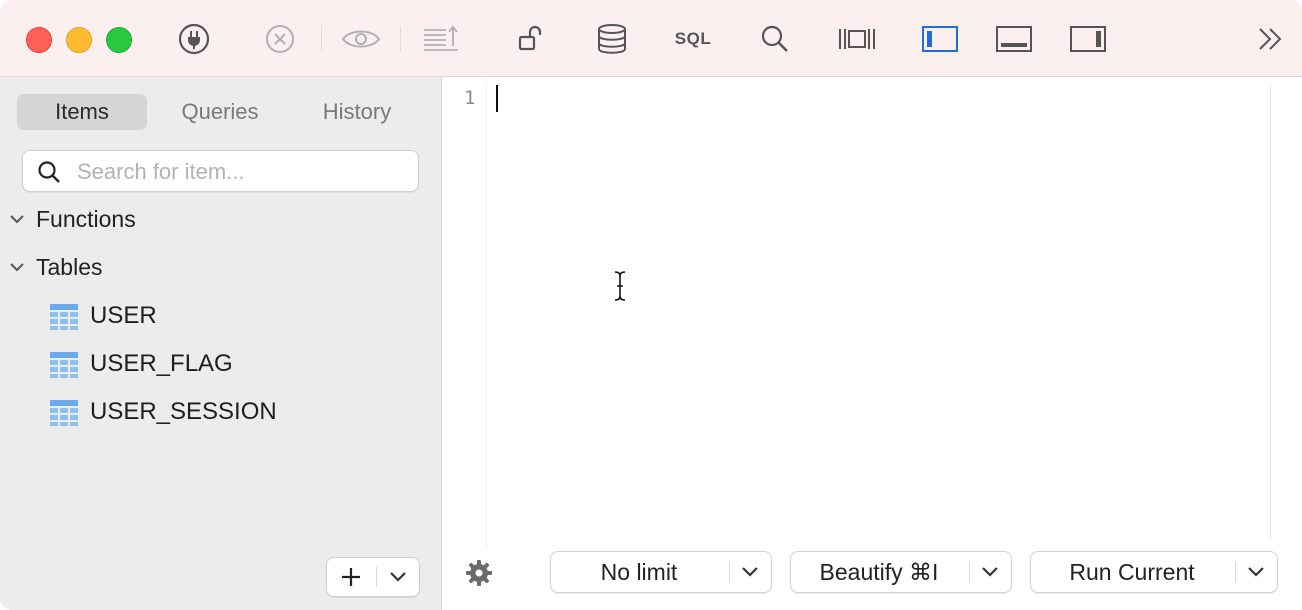  I want to click on beautify-menu-button, so click(990, 572).